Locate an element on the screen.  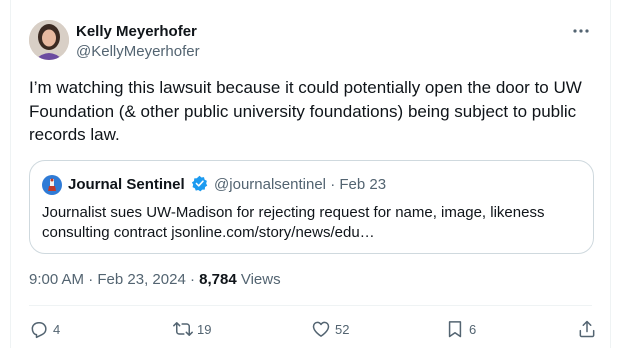
share-icon is located at coordinates (587, 329).